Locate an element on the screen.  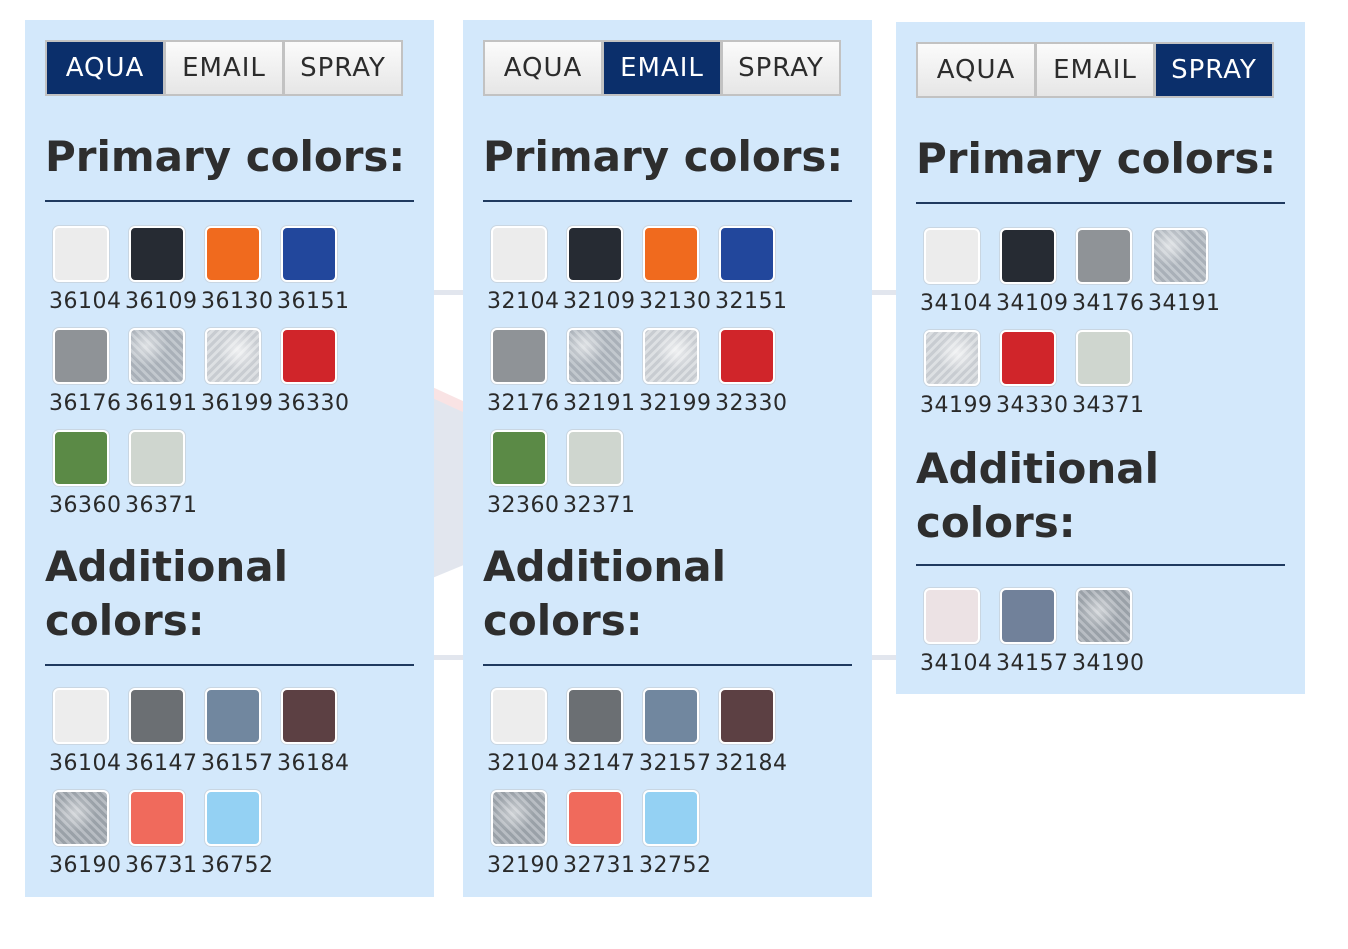
color-code: 32190 is located at coordinates (523, 865).